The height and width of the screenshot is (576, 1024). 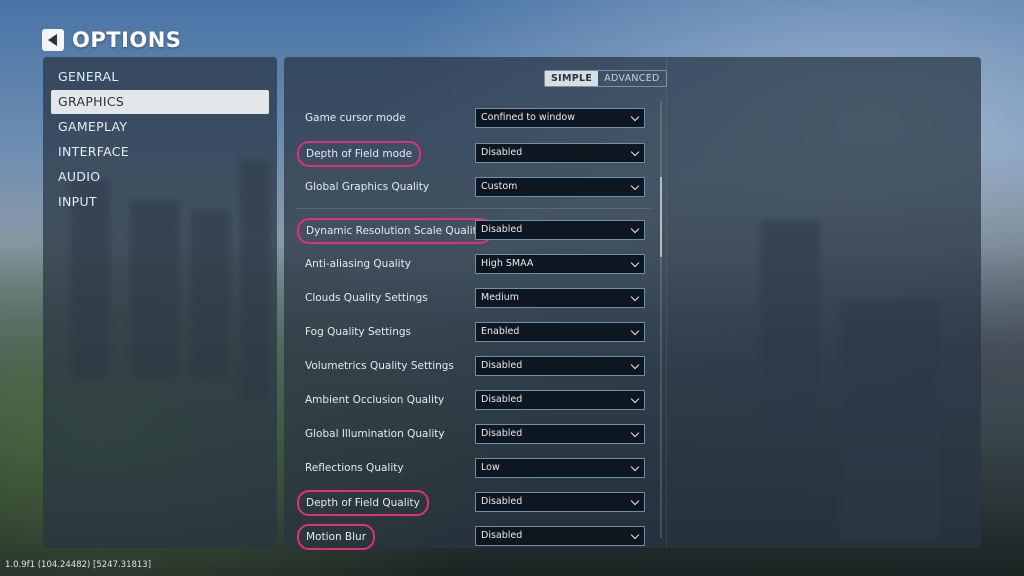 What do you see at coordinates (500, 297) in the screenshot?
I see `dropdown-value: Medium` at bounding box center [500, 297].